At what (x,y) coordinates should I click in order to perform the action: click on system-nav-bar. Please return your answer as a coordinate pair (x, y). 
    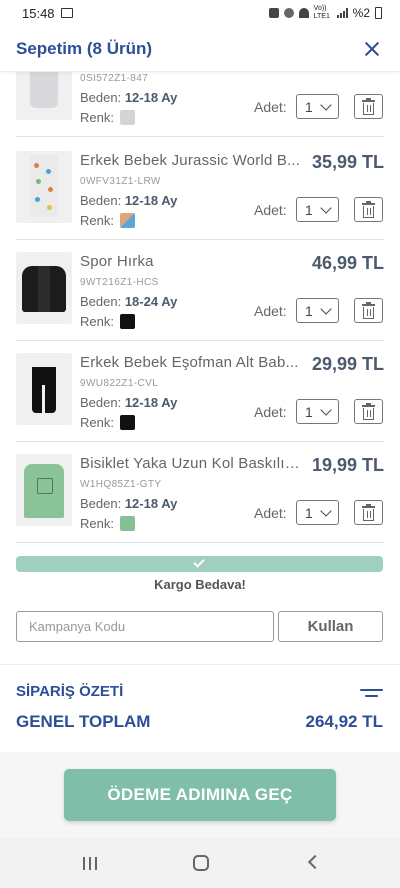
    Looking at the image, I should click on (200, 863).